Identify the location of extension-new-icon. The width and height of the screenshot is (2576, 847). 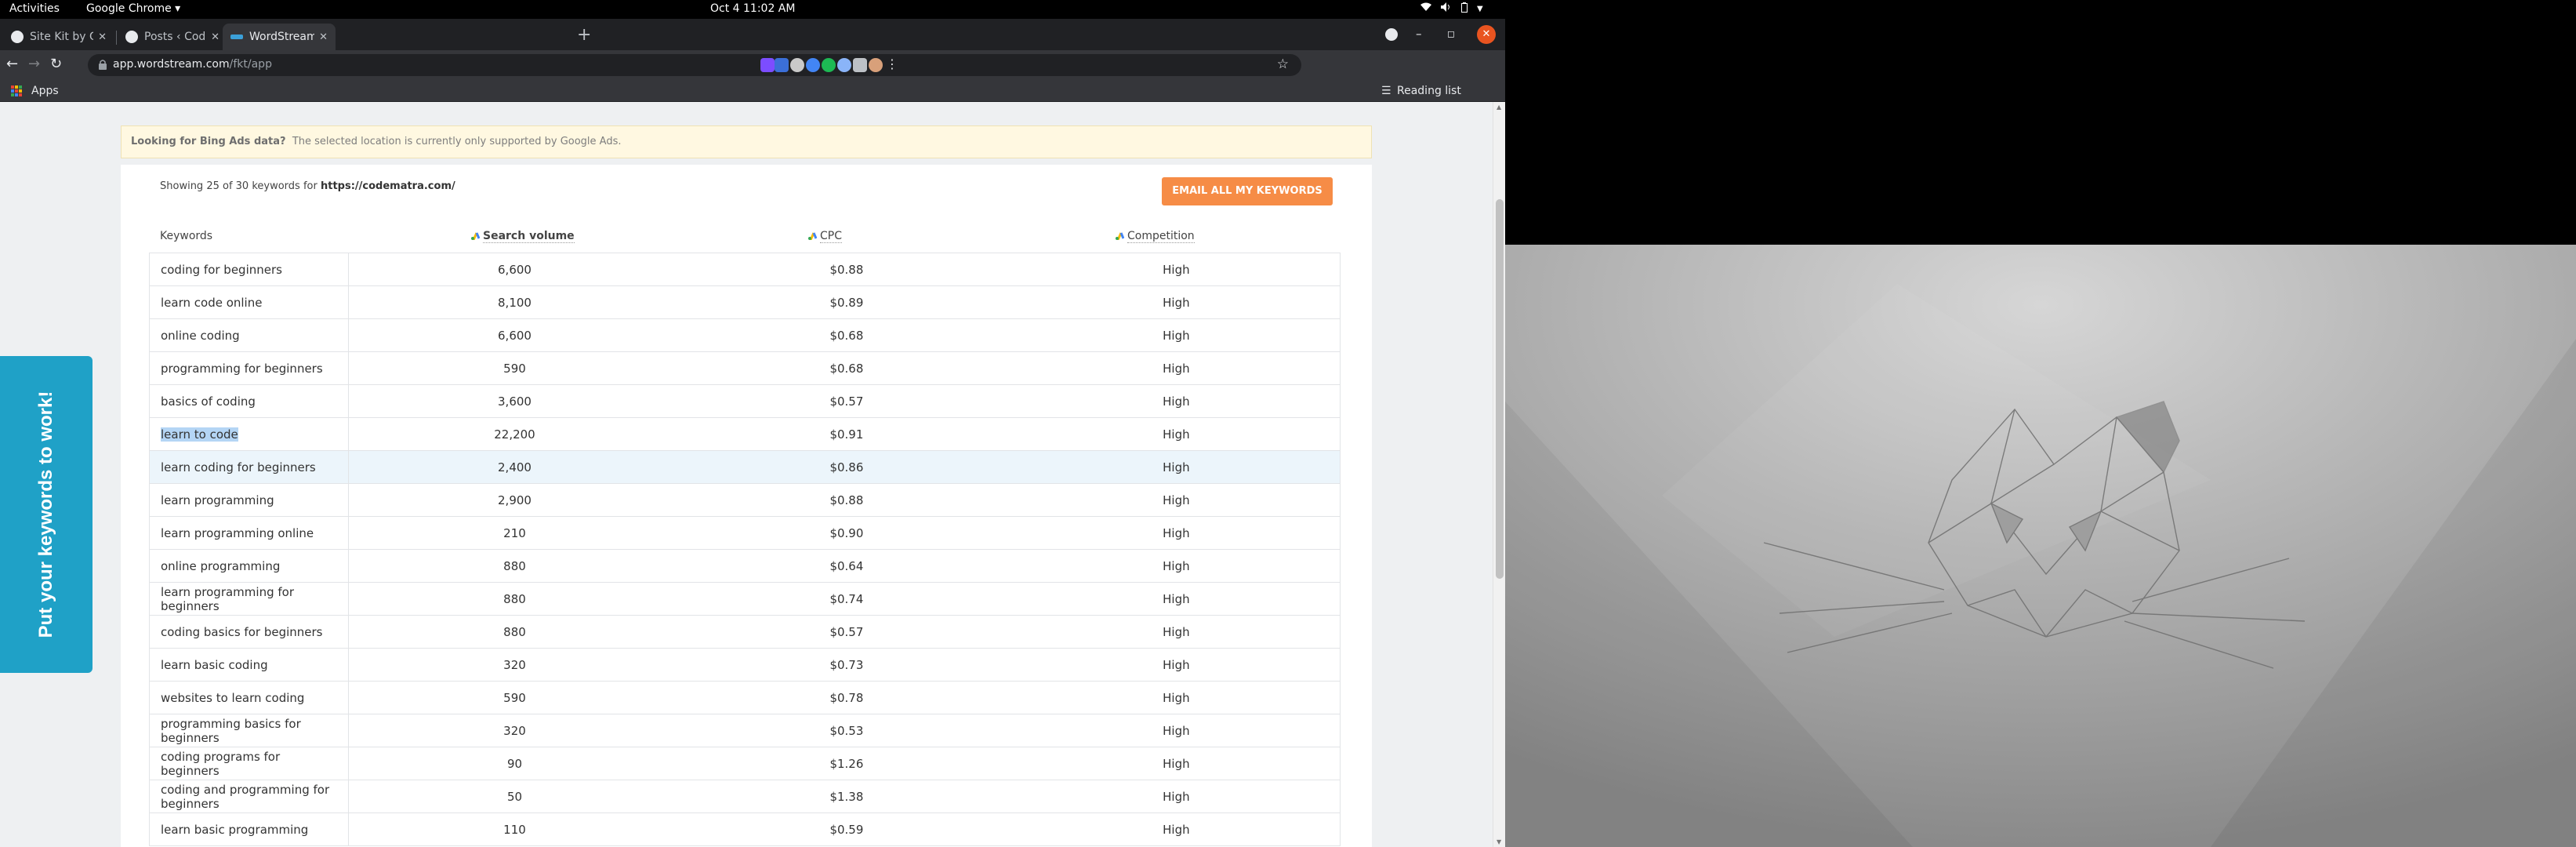
(782, 65).